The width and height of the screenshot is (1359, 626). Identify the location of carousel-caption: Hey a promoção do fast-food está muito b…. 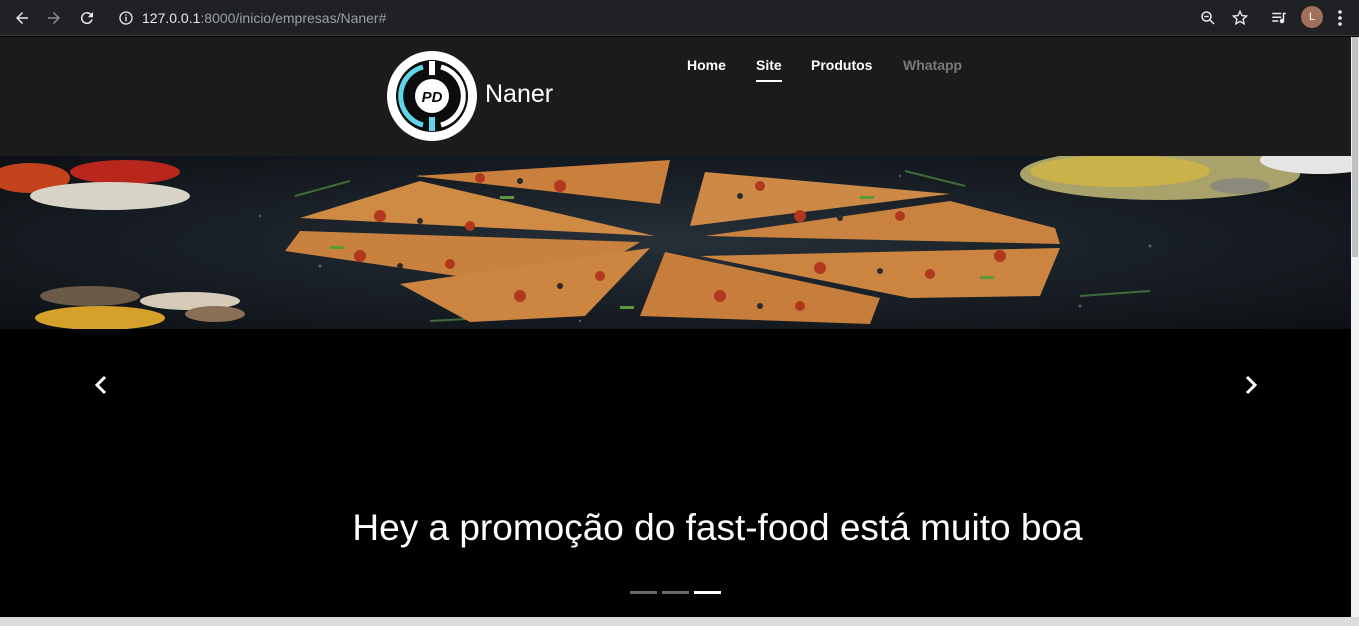
(717, 527).